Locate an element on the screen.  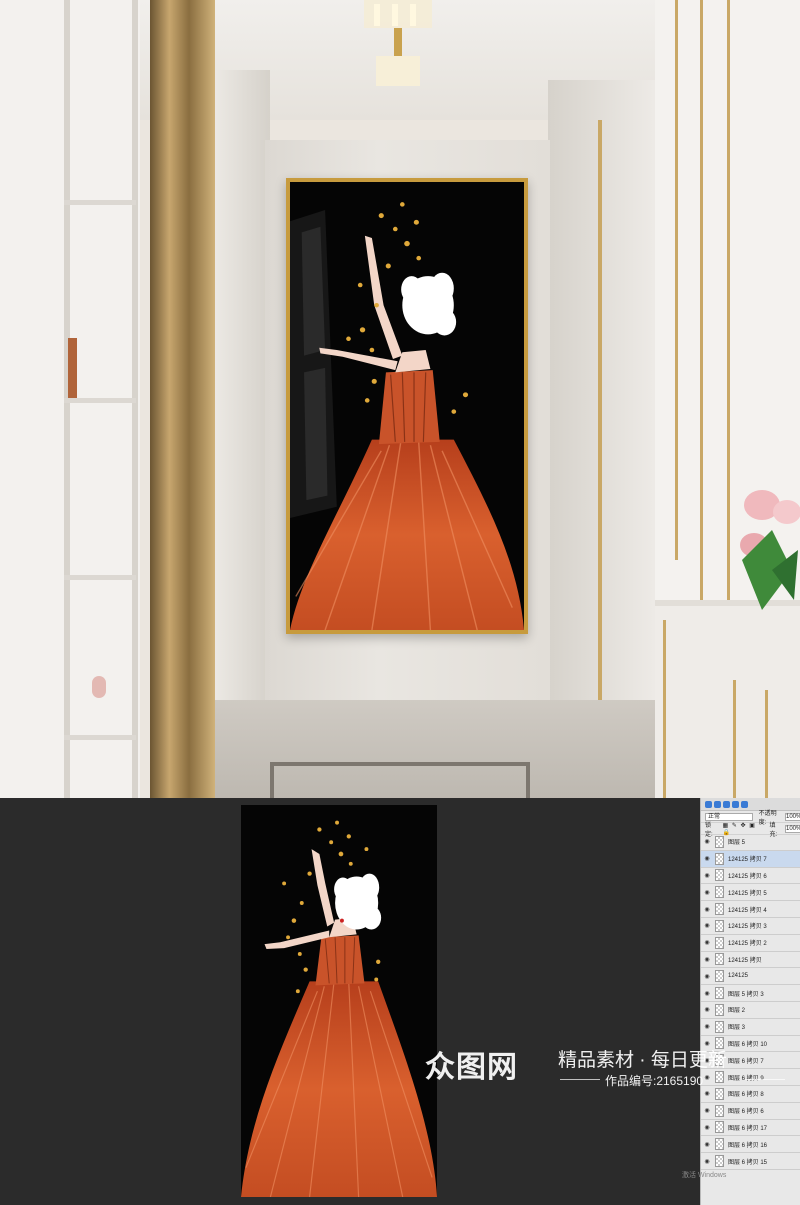
layer-name: 图层 6 拷贝 15 is located at coordinates (748, 1162).